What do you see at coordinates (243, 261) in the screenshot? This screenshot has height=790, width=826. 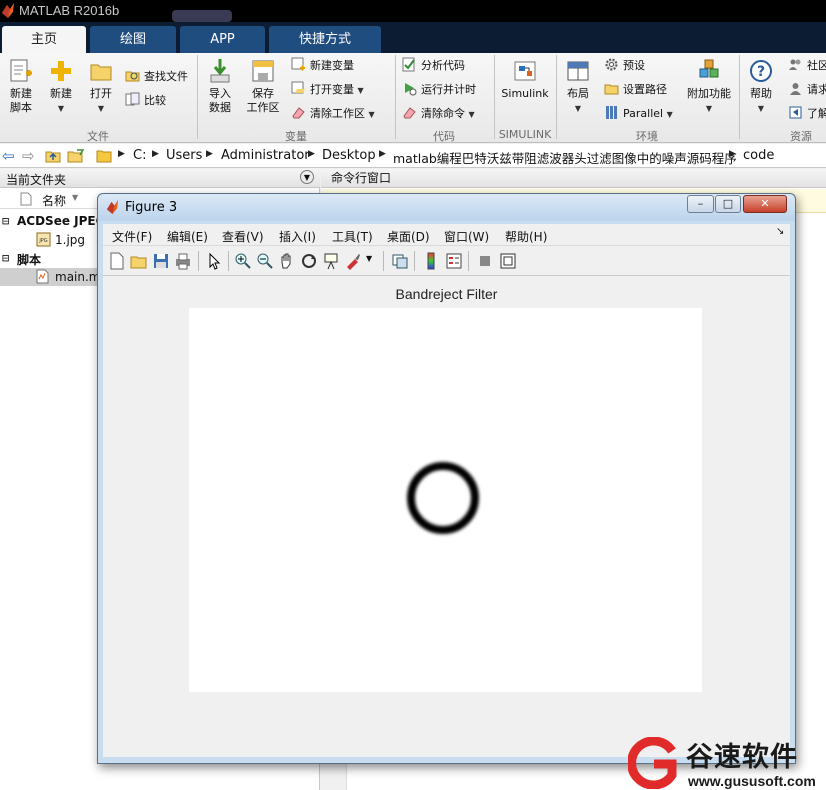 I see `zoom-in-icon` at bounding box center [243, 261].